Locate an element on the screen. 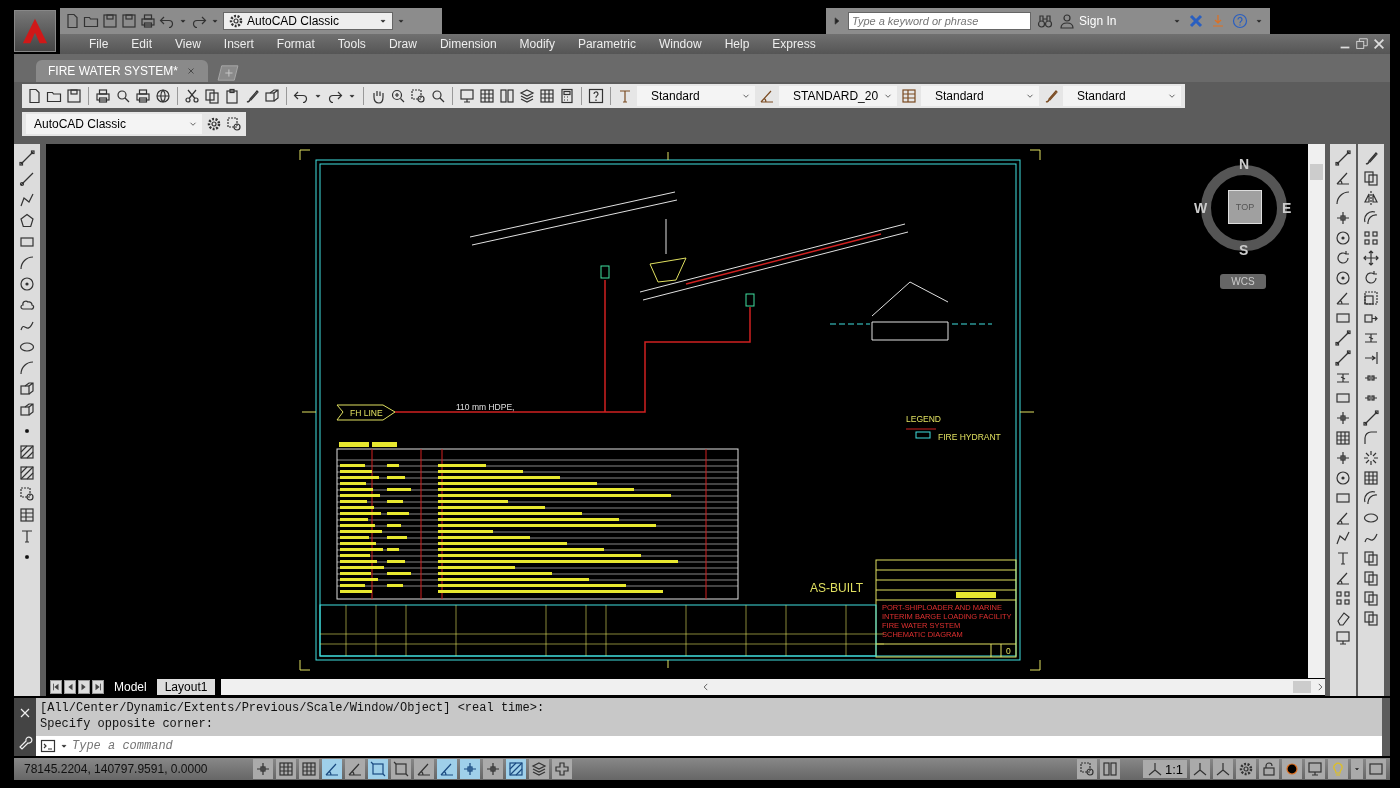 This screenshot has height=788, width=1400. document-tab: FIRE WATER SYSTEM* is located at coordinates (122, 71).